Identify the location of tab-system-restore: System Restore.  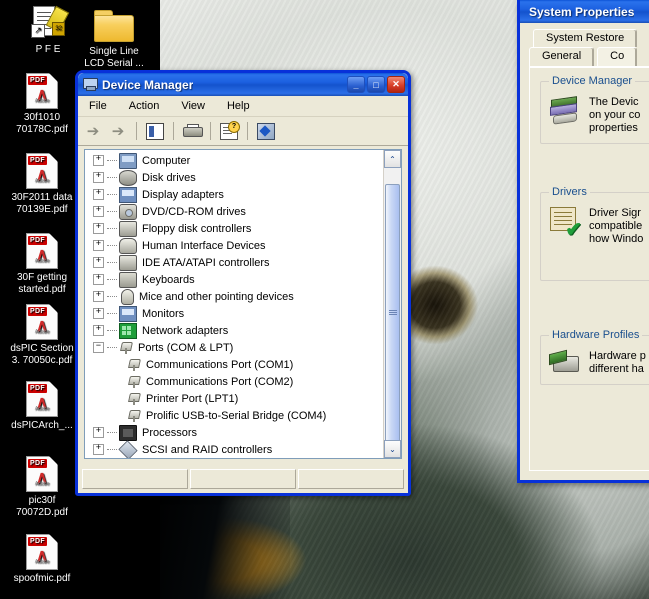
(585, 38).